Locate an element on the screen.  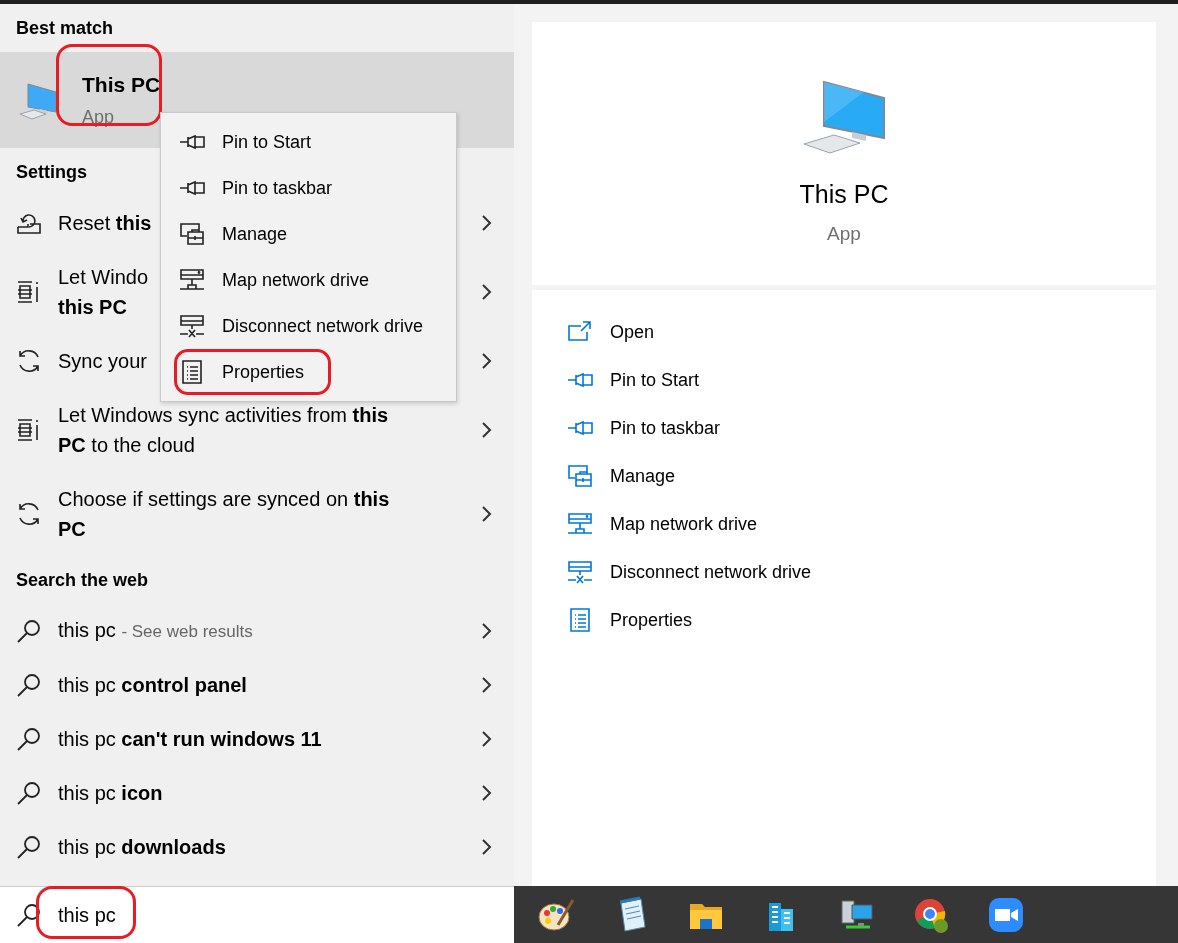
result-text: Let Windo is located at coordinates (103, 277).